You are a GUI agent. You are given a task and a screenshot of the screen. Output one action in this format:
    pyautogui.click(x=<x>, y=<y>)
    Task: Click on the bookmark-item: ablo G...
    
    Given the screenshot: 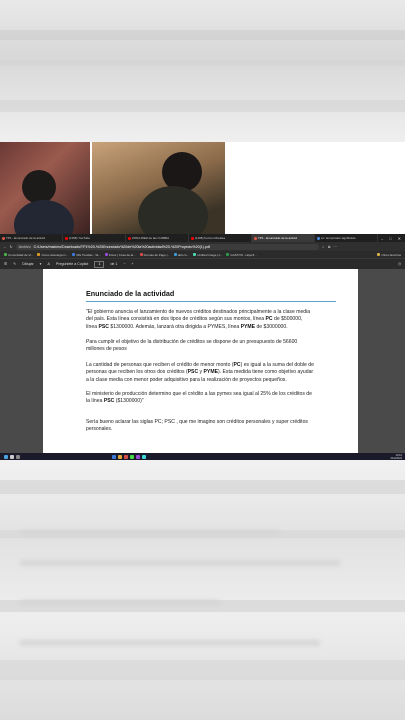 What is the action you would take?
    pyautogui.click(x=181, y=254)
    